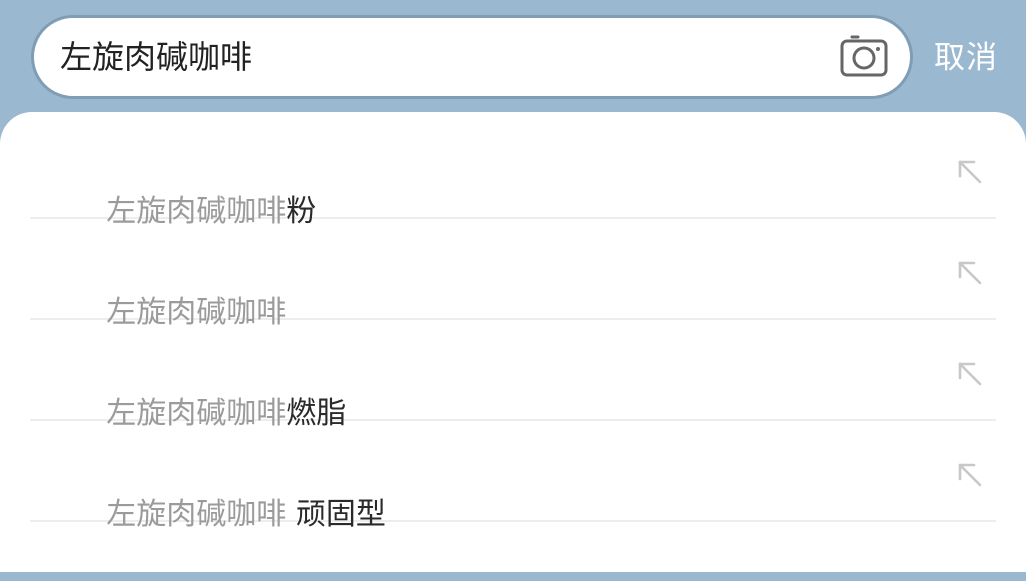 This screenshot has height=581, width=1026. What do you see at coordinates (188, 389) in the screenshot?
I see `suggestion-text: 左旋肉碱咖啡燃脂` at bounding box center [188, 389].